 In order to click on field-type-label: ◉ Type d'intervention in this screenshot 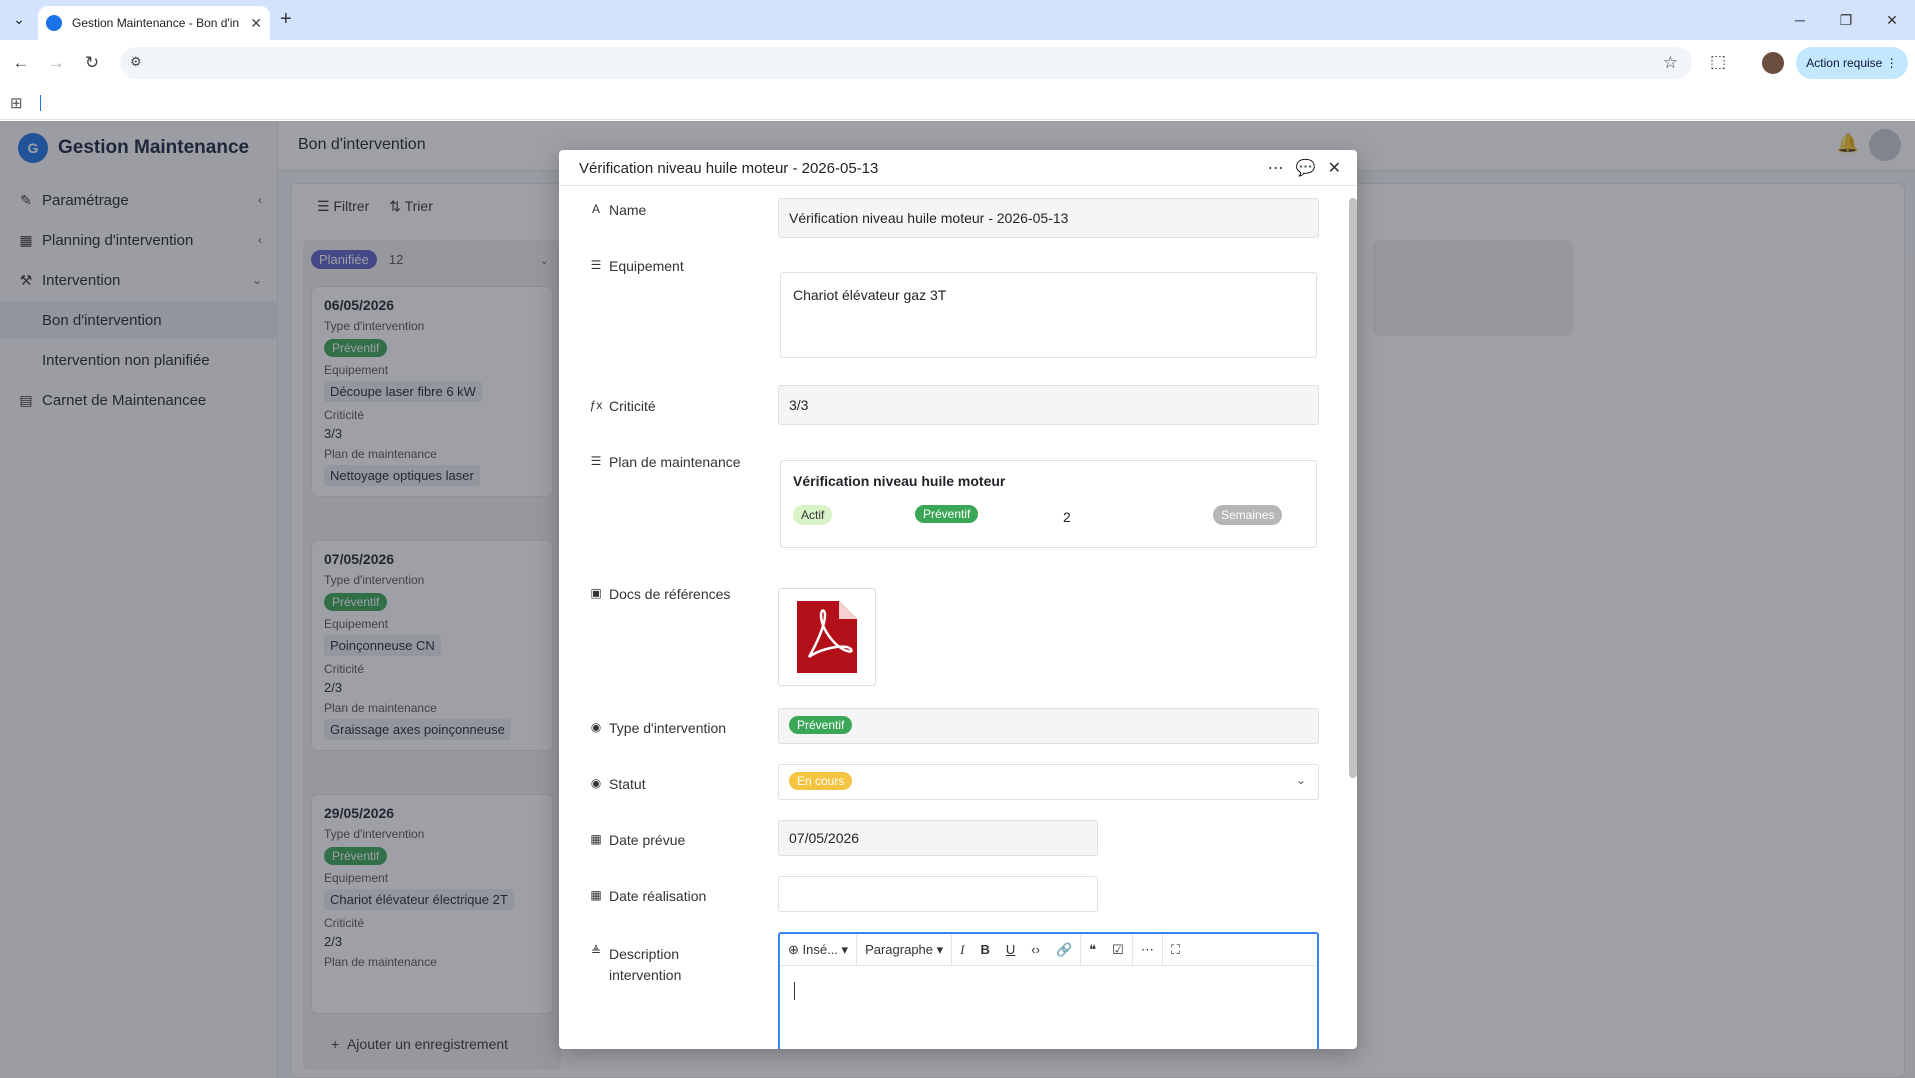, I will do `click(657, 728)`.